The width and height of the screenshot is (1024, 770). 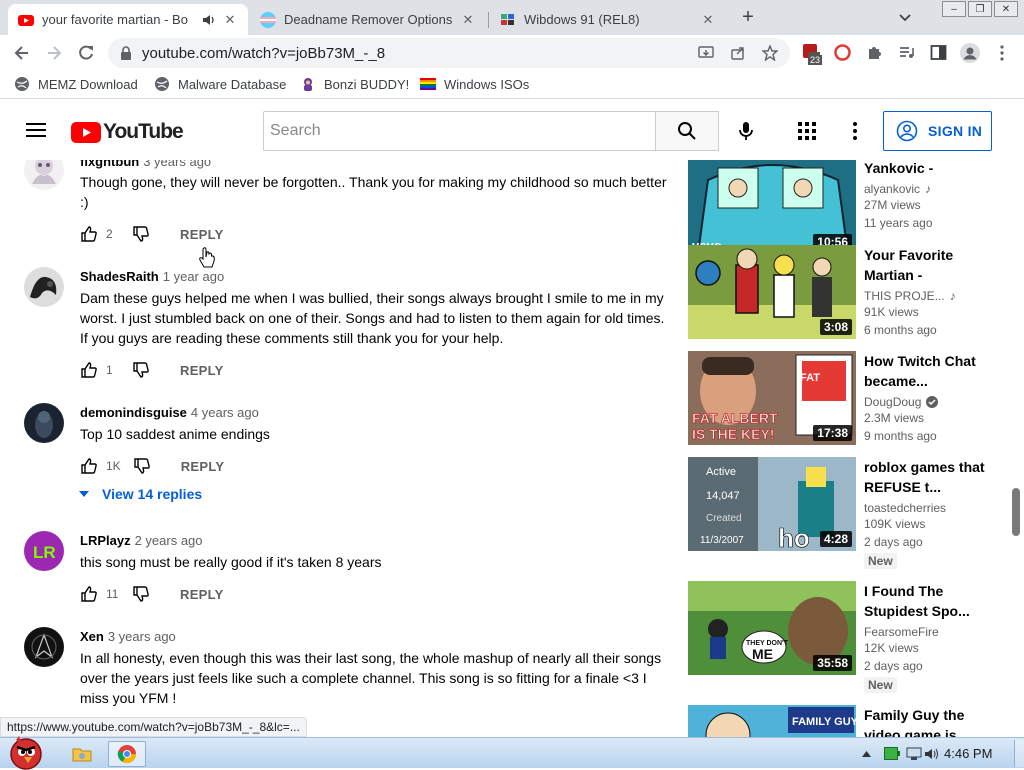 What do you see at coordinates (1019, 753) in the screenshot?
I see `show-desktop-button` at bounding box center [1019, 753].